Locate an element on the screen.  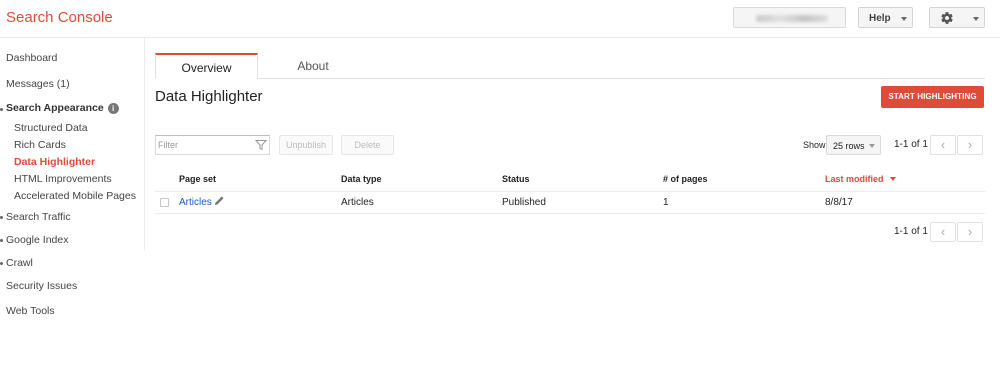
column-header-status: Status is located at coordinates (516, 179).